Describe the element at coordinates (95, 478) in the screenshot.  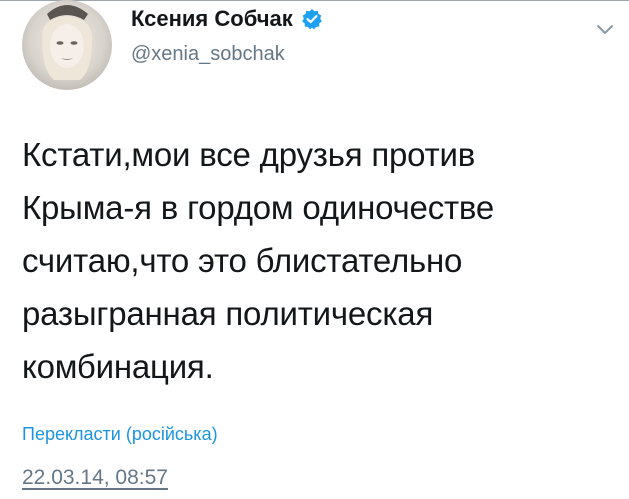
I see `tweet-timestamp: 22.03.14, 08:57` at that location.